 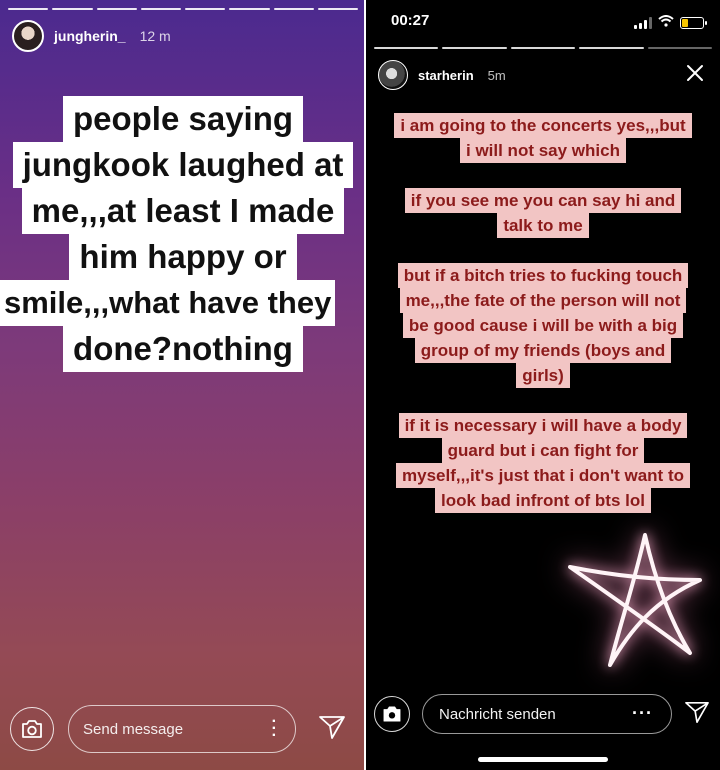 What do you see at coordinates (183, 257) in the screenshot?
I see `story-text-line: him happy or` at bounding box center [183, 257].